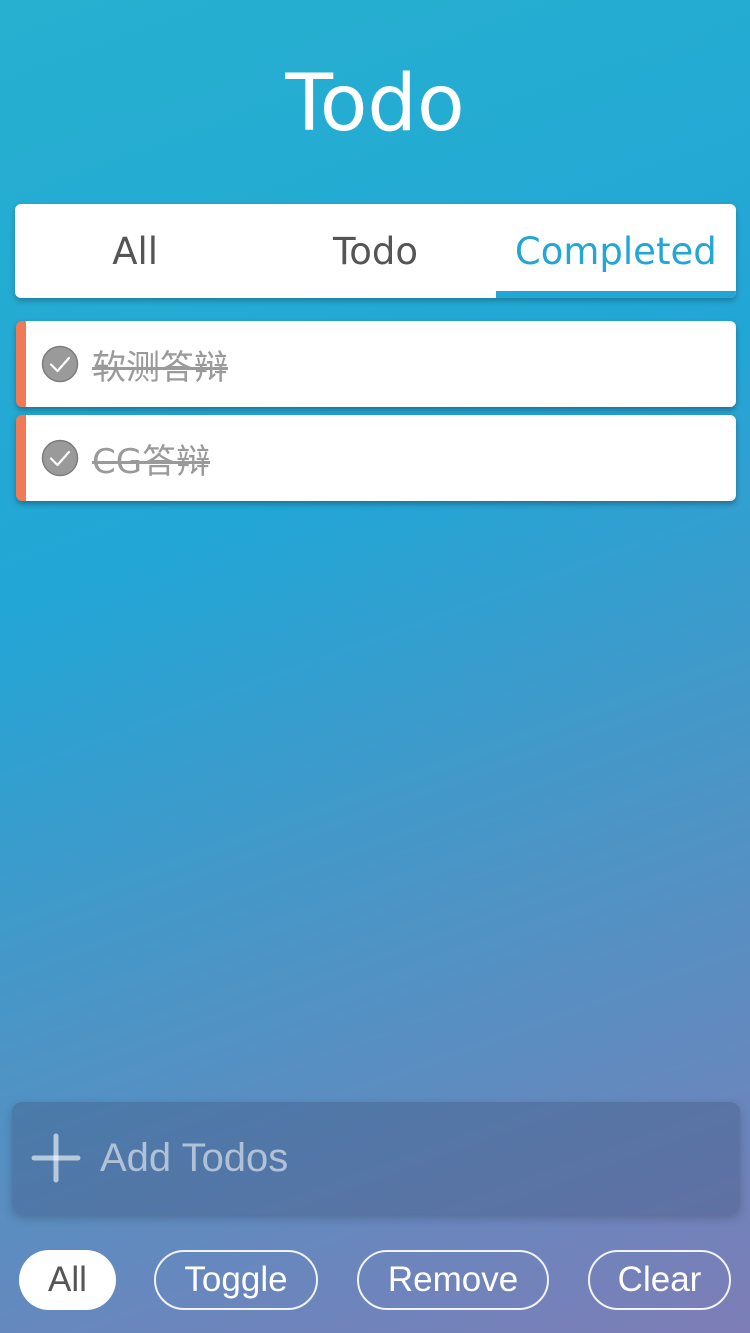  I want to click on tab-all: All, so click(135, 251).